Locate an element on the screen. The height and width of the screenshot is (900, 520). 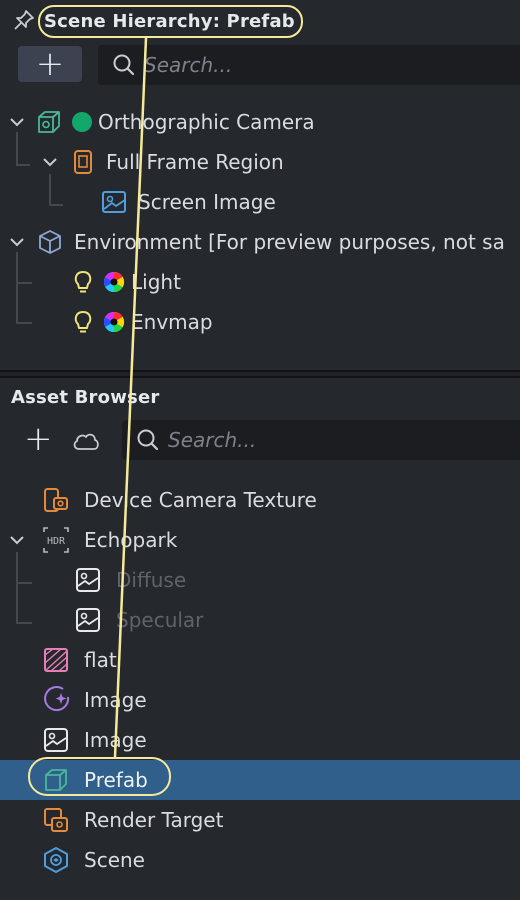
asset-item-label: Echopark is located at coordinates (131, 540).